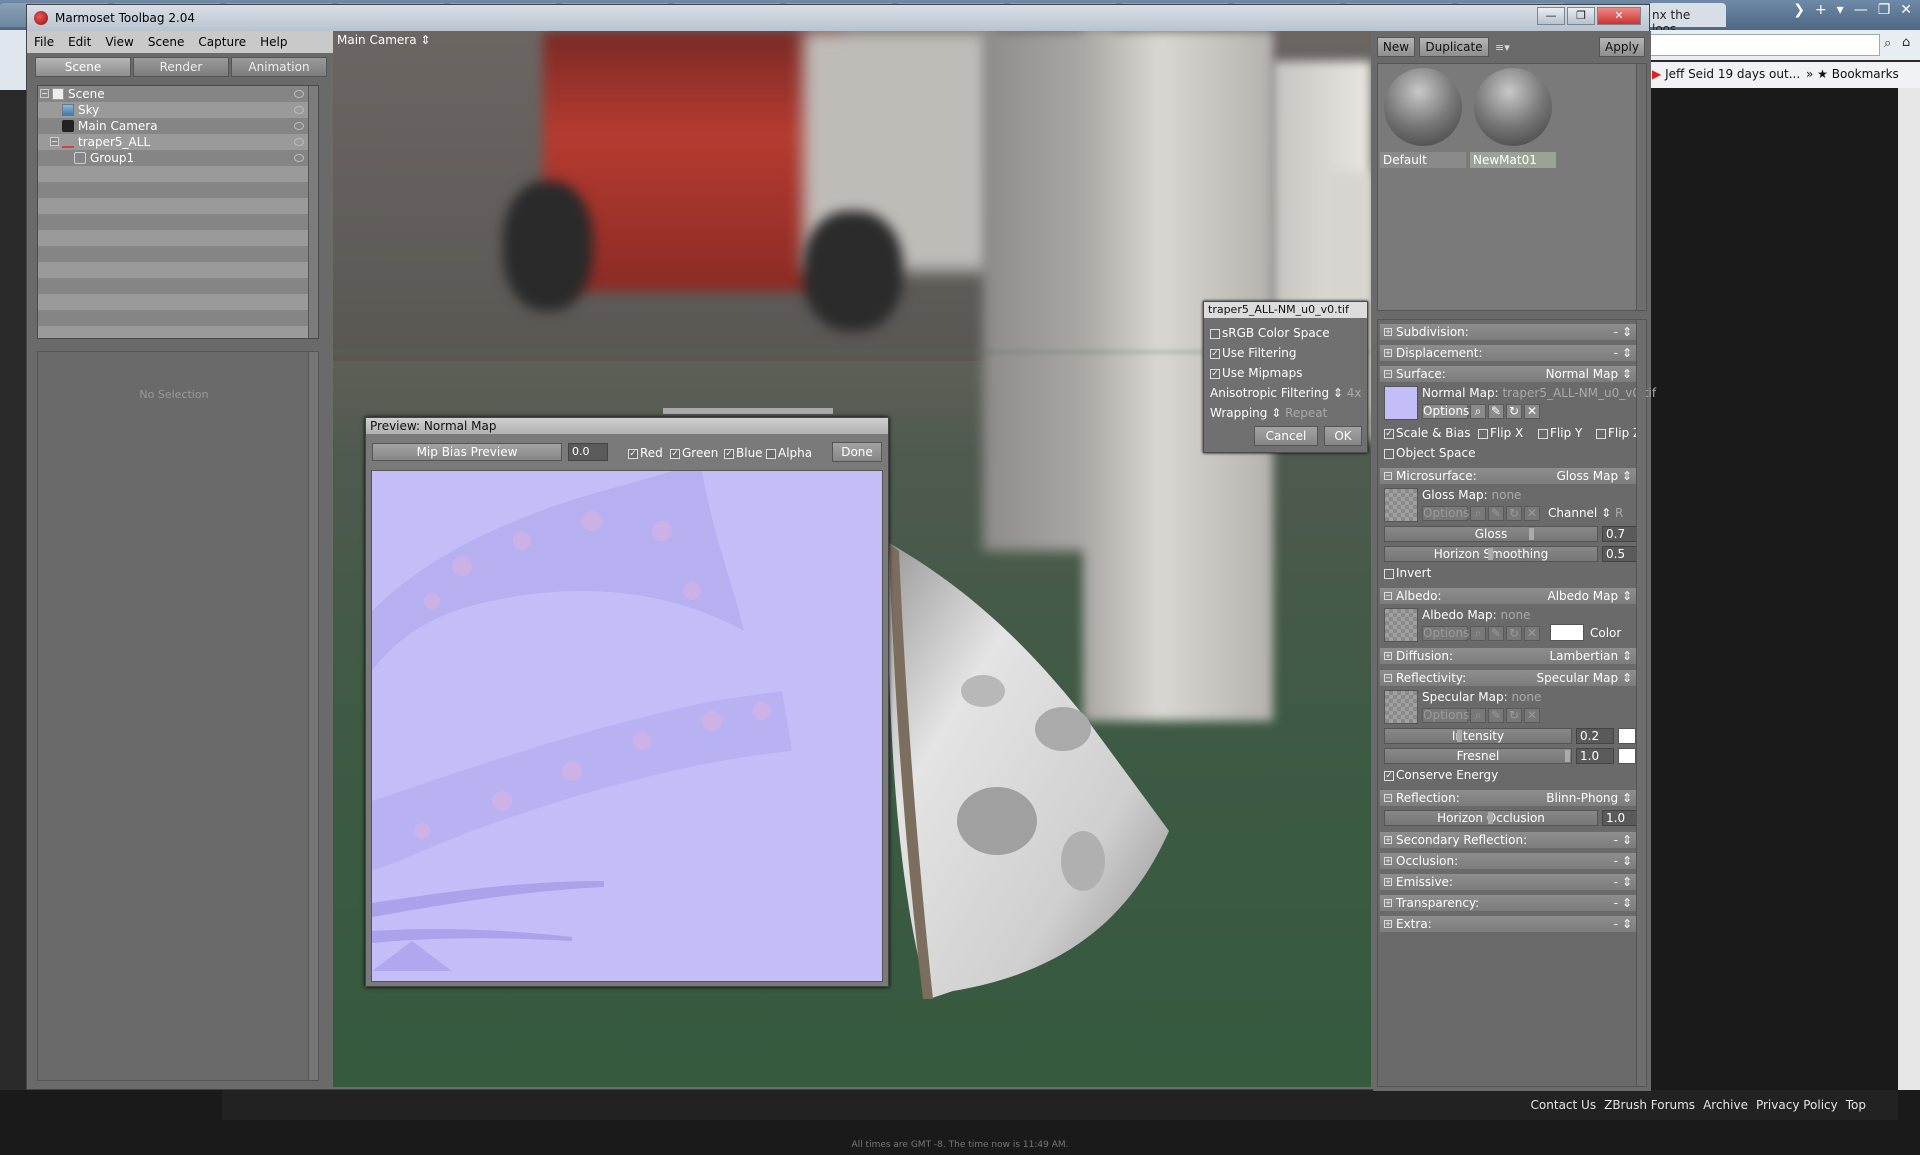 This screenshot has height=1155, width=1920. What do you see at coordinates (1253, 353) in the screenshot?
I see `use-filtering-checkbox: ✓ Use Filtering` at bounding box center [1253, 353].